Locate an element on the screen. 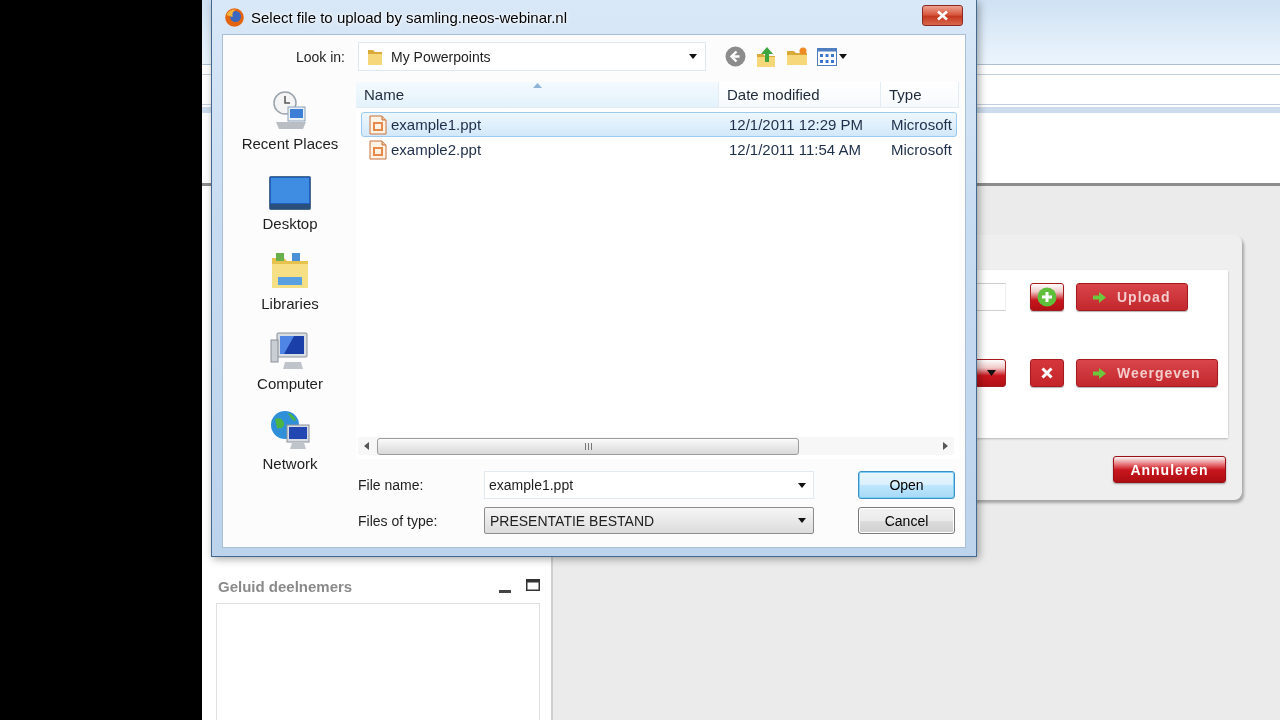  caret-icon is located at coordinates (991, 373).